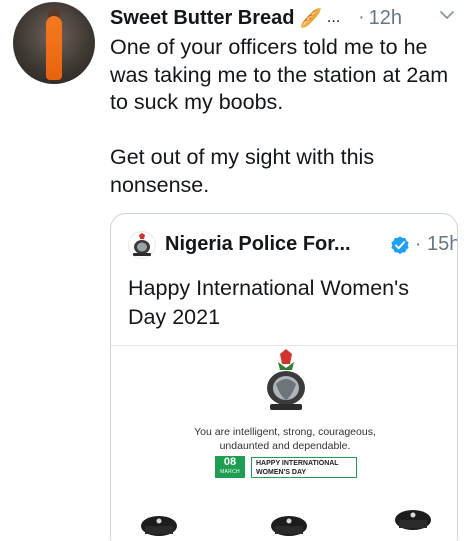 This screenshot has width=471, height=541. What do you see at coordinates (202, 18) in the screenshot?
I see `author-name: Sweet Butter Bread` at bounding box center [202, 18].